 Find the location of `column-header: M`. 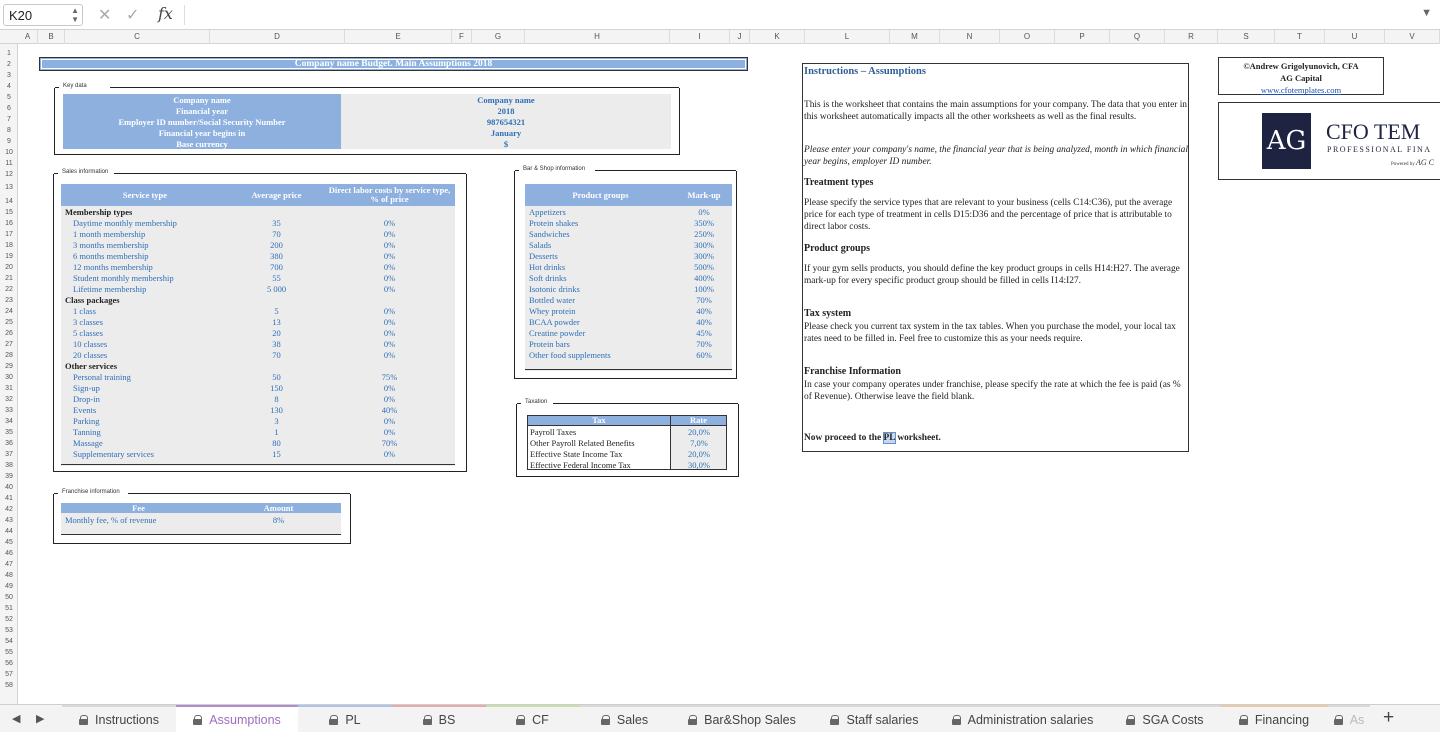

column-header: M is located at coordinates (915, 37).